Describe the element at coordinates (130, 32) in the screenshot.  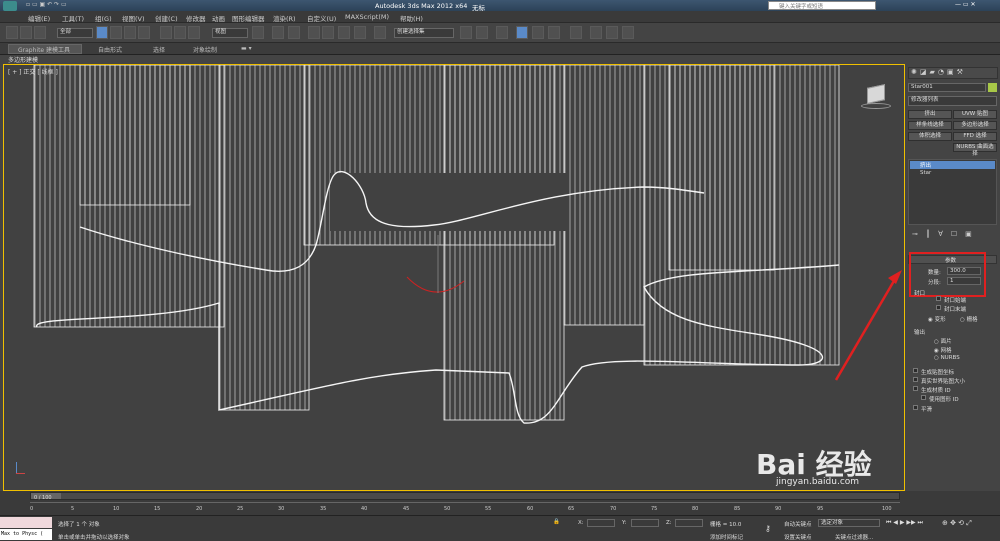
I see `rect-selection-icon` at that location.